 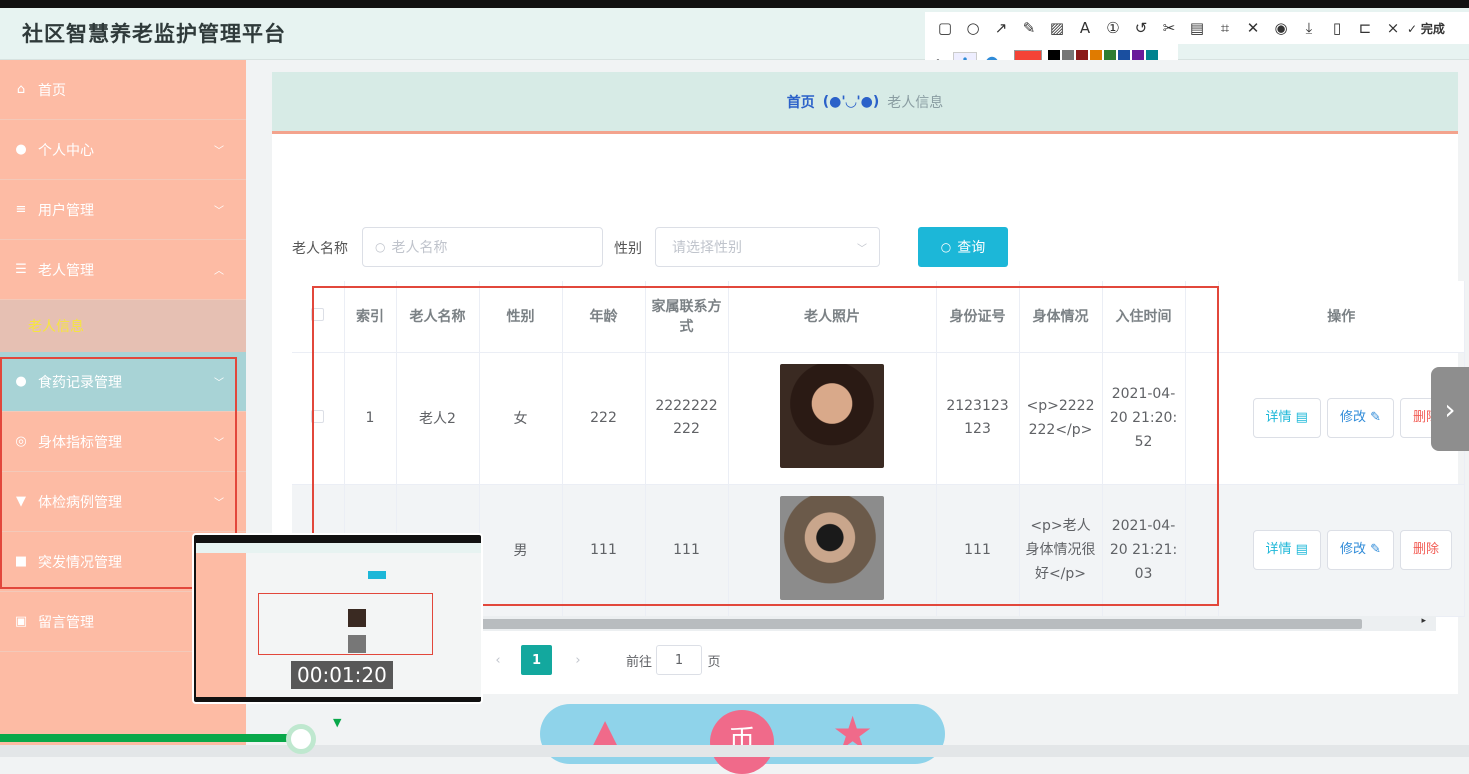 I want to click on bookmark-icon: ⊏, so click(x=1365, y=28).